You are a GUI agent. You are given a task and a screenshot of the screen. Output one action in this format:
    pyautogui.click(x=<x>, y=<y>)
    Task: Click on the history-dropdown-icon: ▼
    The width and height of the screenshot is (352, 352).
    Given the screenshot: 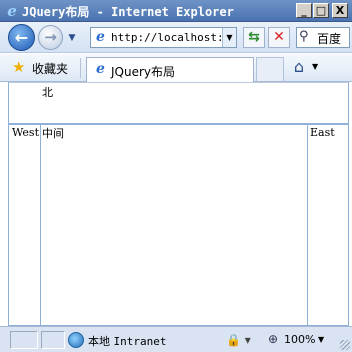 What is the action you would take?
    pyautogui.click(x=72, y=38)
    